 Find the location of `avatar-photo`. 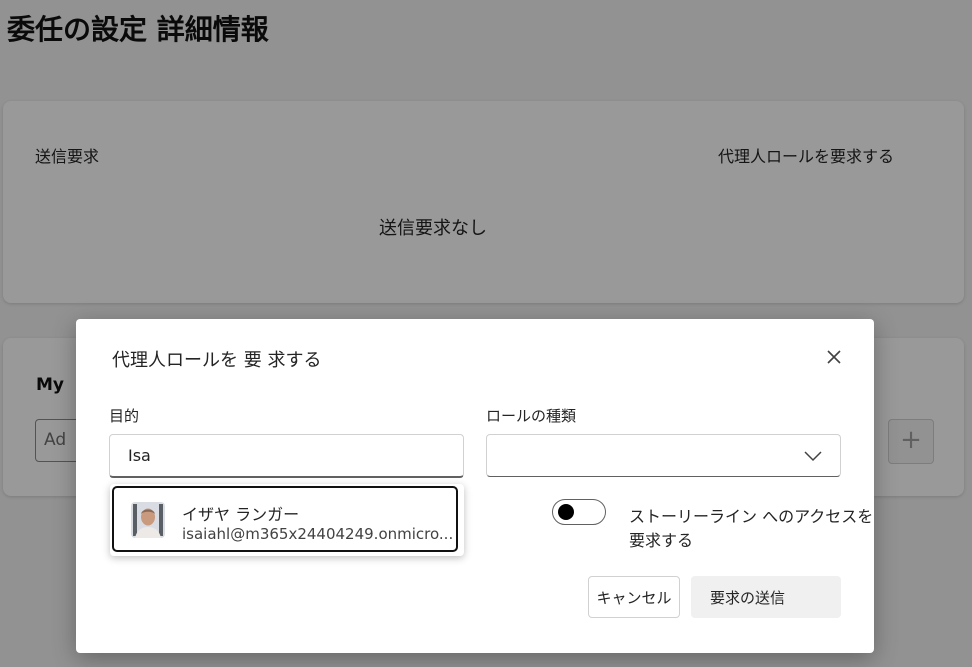

avatar-photo is located at coordinates (148, 520).